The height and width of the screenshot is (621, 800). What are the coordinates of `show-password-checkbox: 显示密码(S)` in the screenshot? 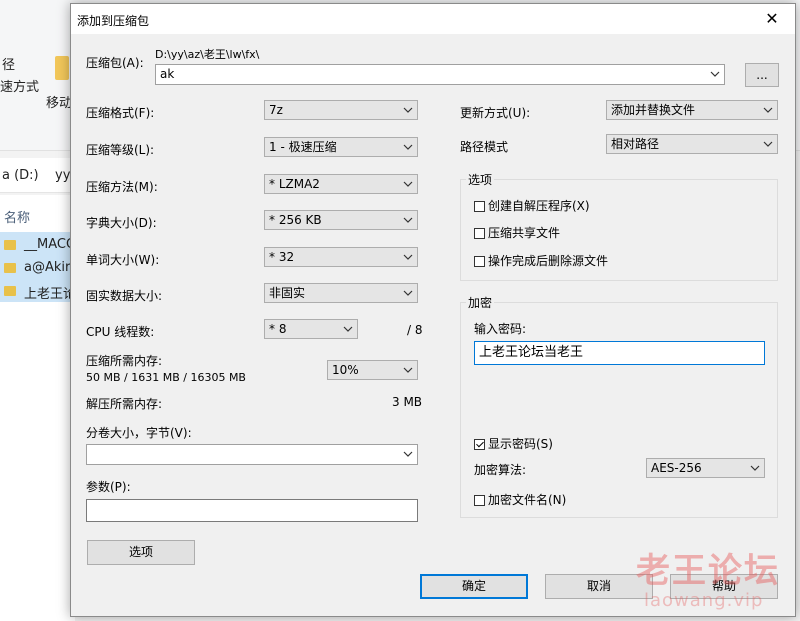 It's located at (513, 443).